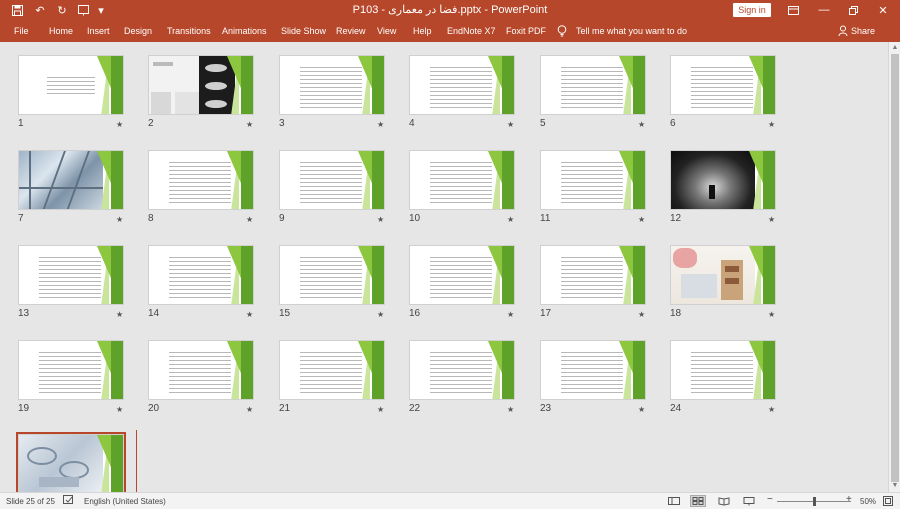 The height and width of the screenshot is (509, 900). What do you see at coordinates (674, 501) in the screenshot?
I see `normal-view-icon` at bounding box center [674, 501].